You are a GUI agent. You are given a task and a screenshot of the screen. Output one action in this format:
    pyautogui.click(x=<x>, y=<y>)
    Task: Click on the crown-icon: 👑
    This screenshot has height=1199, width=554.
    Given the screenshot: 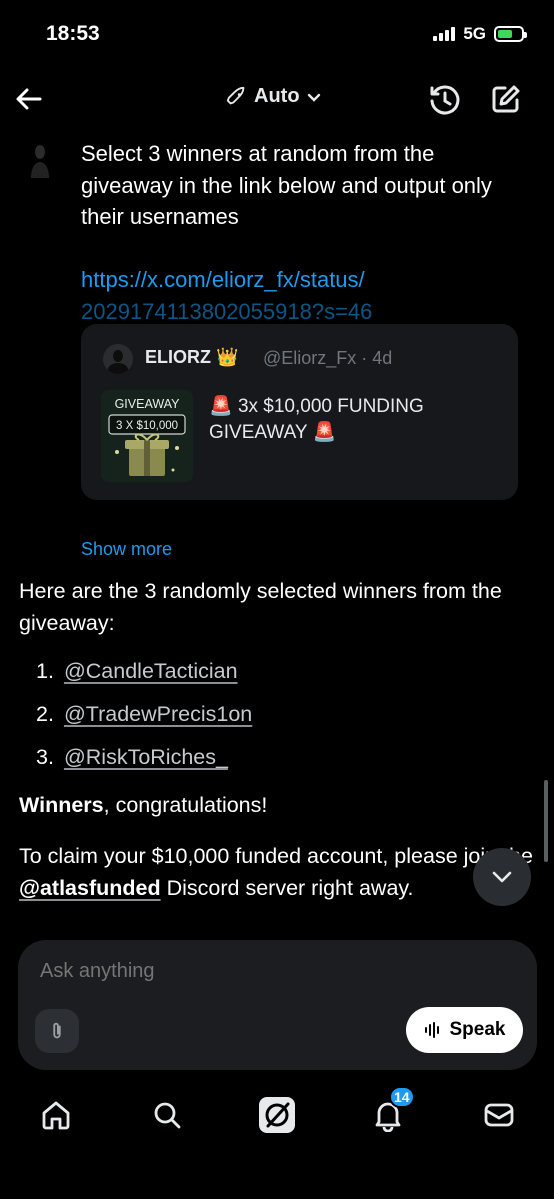 What is the action you would take?
    pyautogui.click(x=227, y=357)
    